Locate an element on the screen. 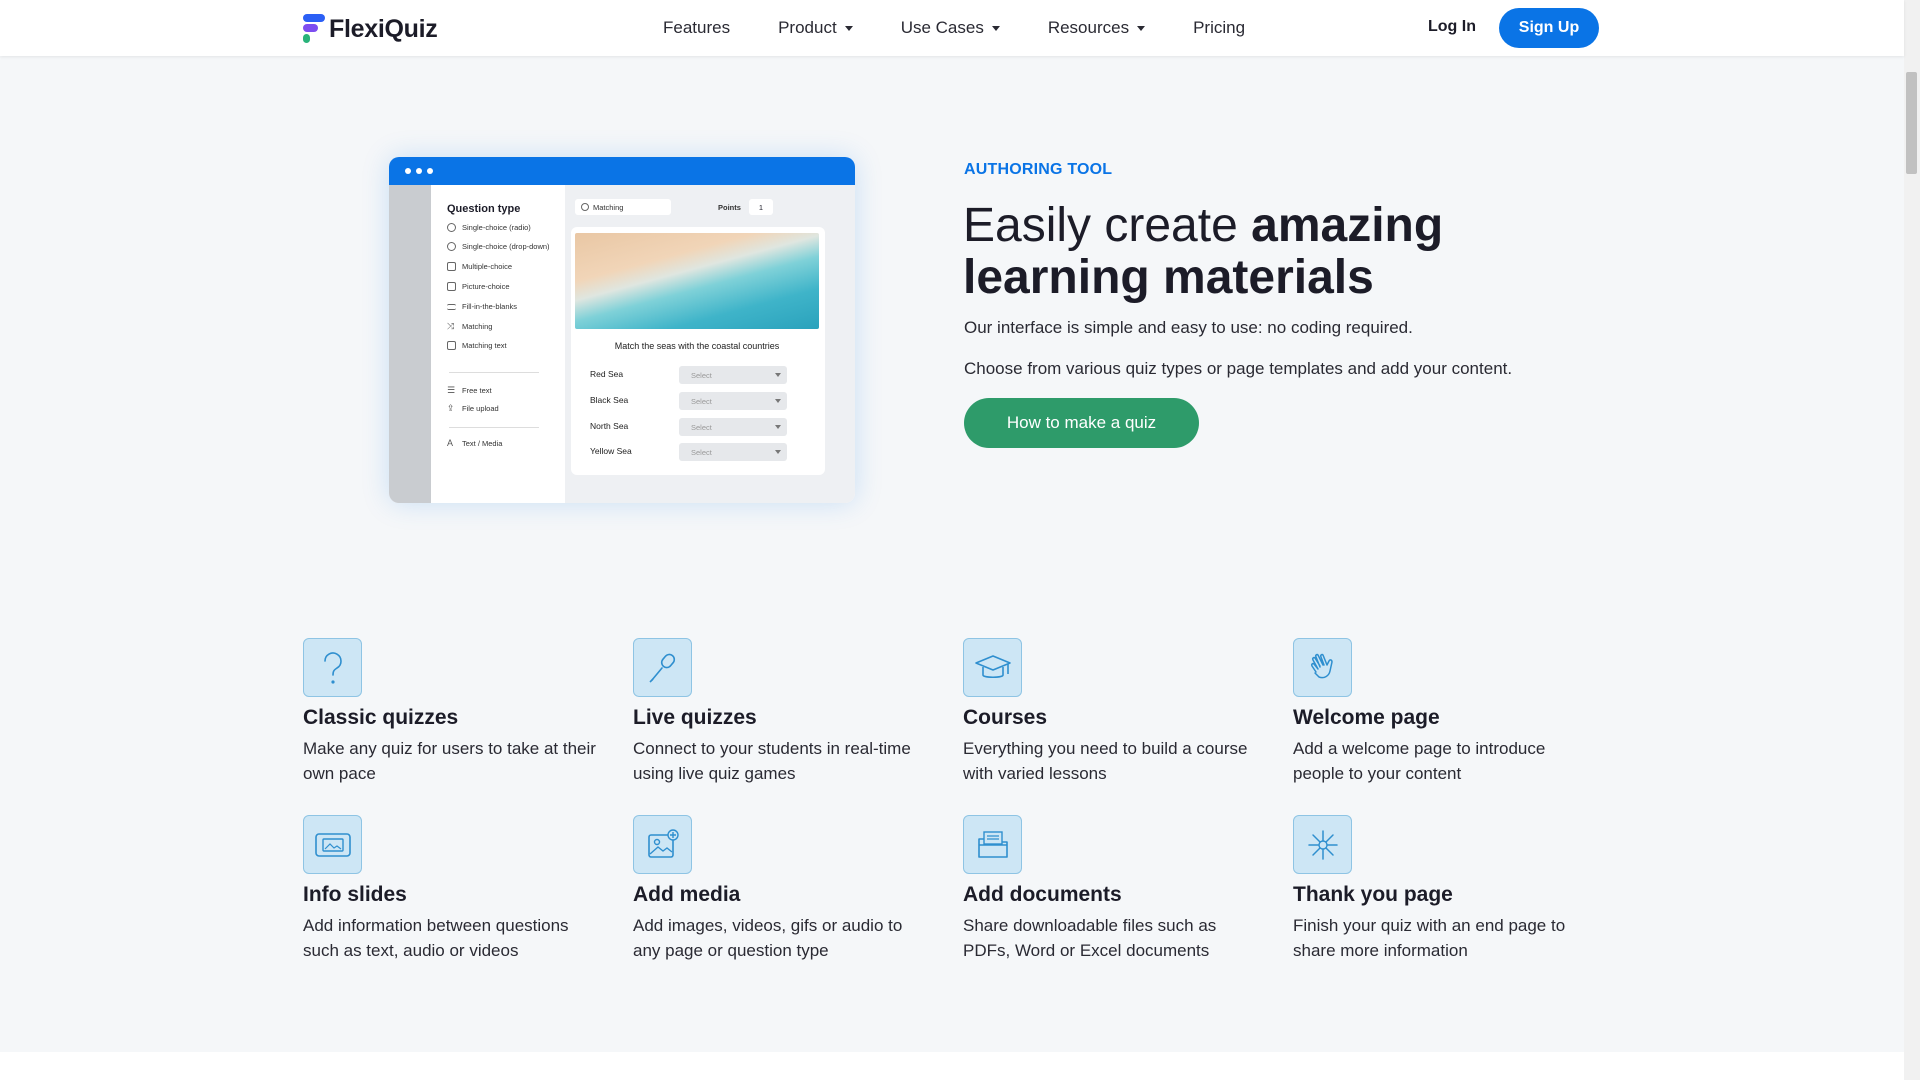 The image size is (1920, 1080). question-type-item: Matching text is located at coordinates (477, 345).